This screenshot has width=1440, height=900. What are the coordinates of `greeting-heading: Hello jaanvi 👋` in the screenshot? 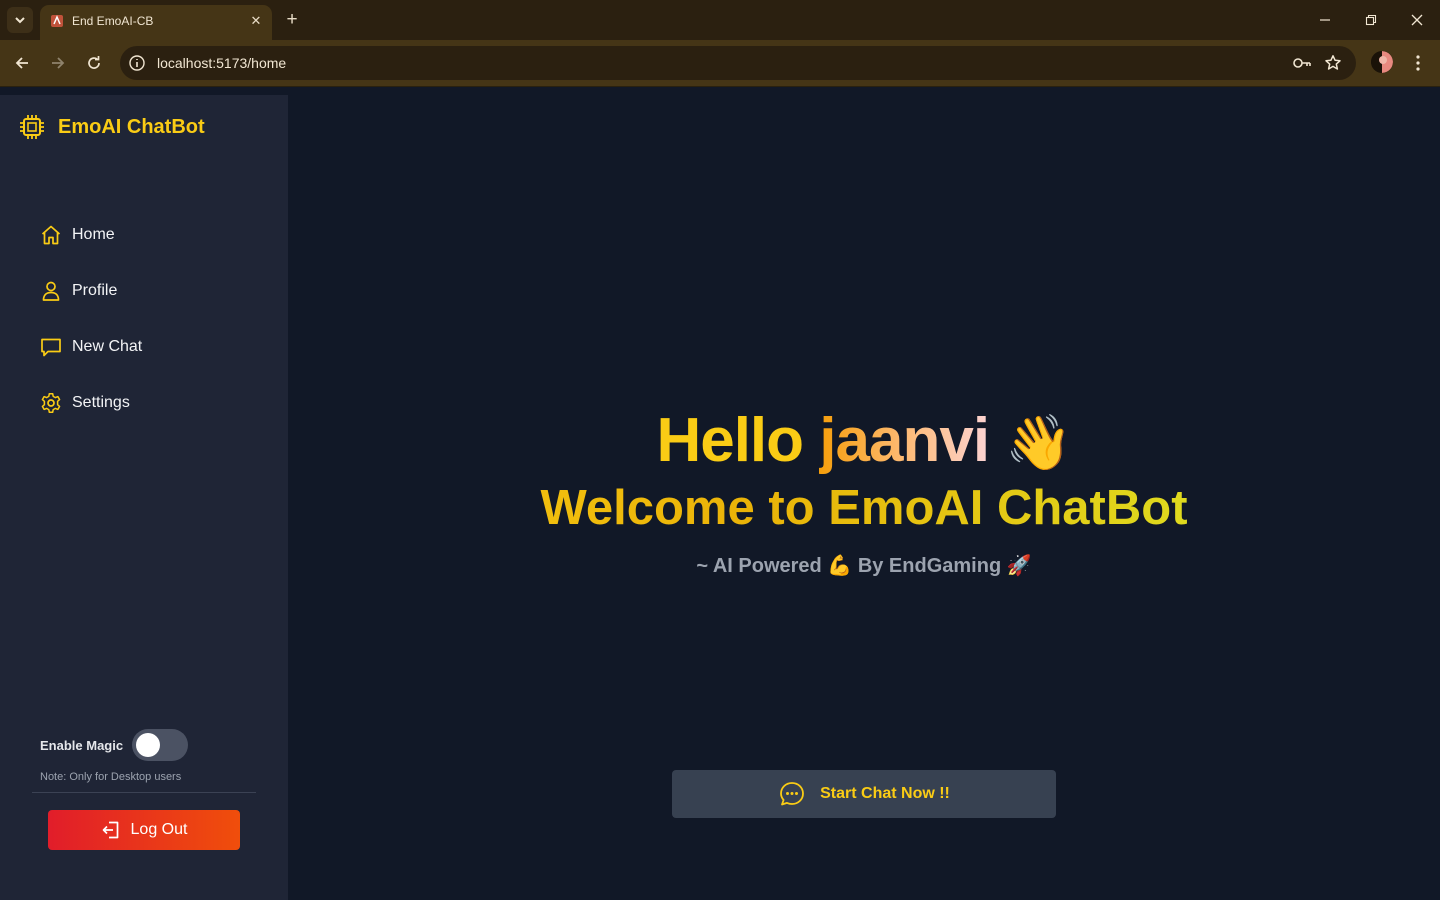 It's located at (864, 440).